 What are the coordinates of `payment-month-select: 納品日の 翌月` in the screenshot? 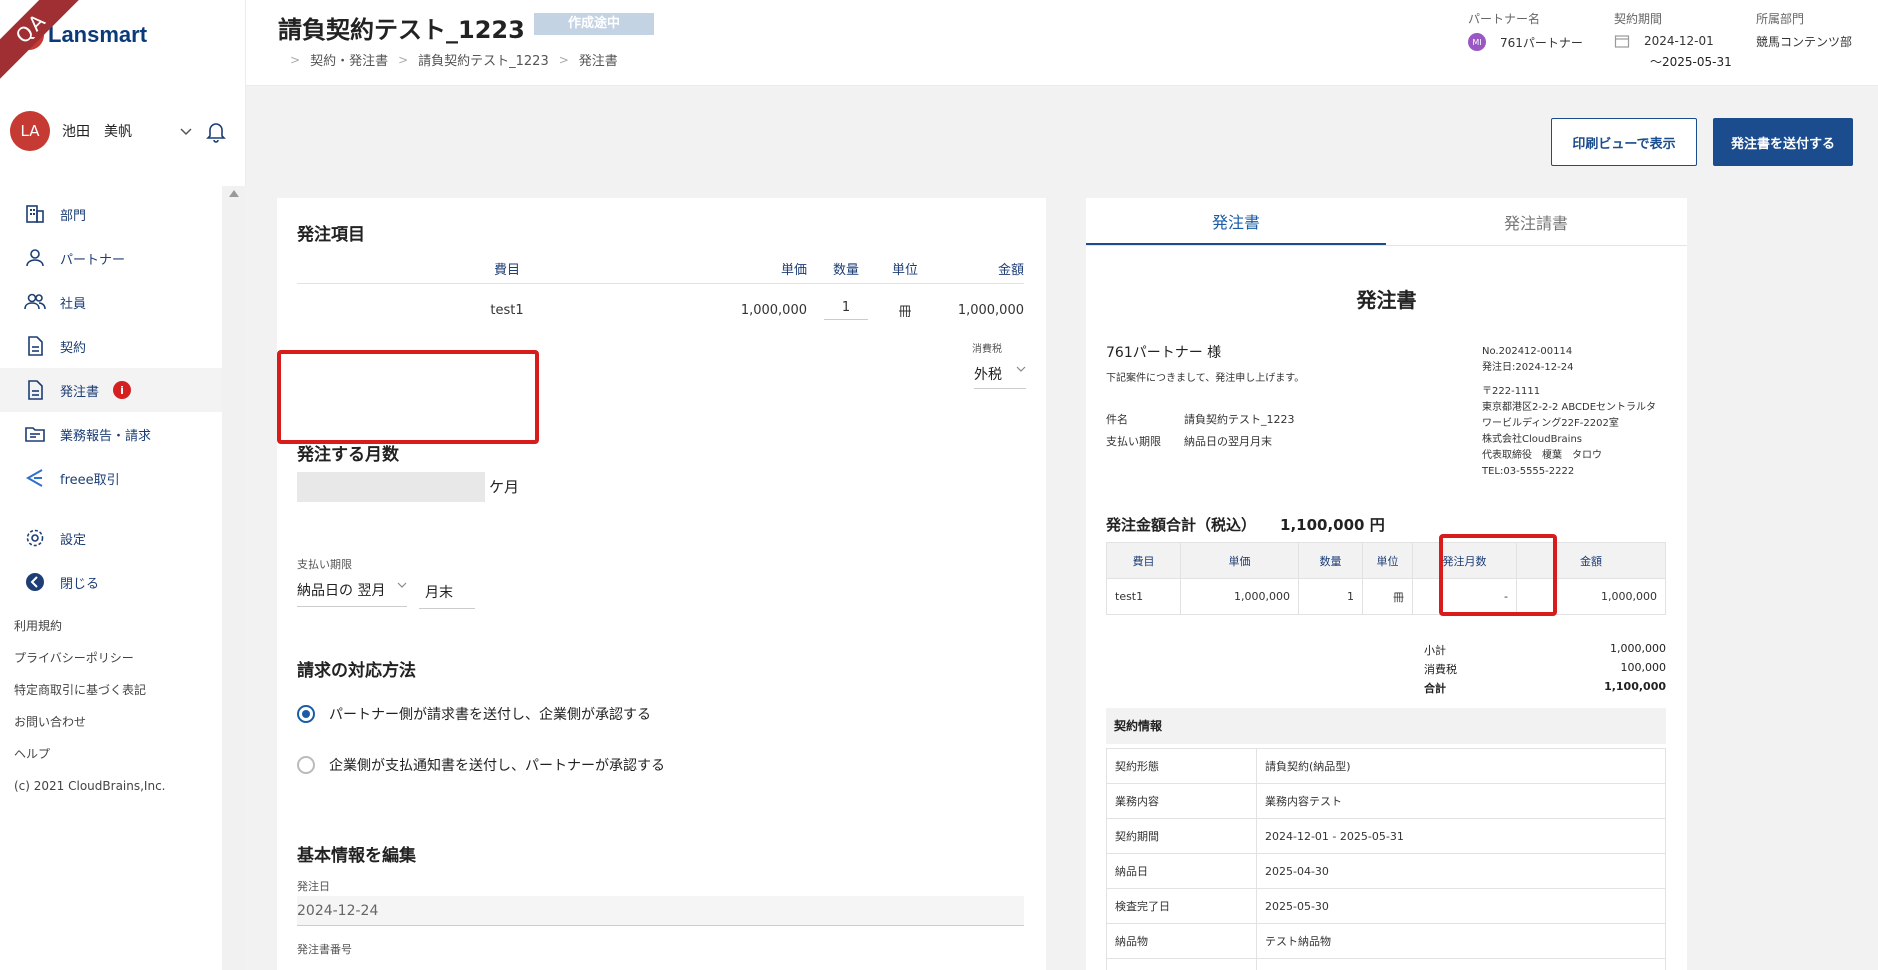 It's located at (352, 593).